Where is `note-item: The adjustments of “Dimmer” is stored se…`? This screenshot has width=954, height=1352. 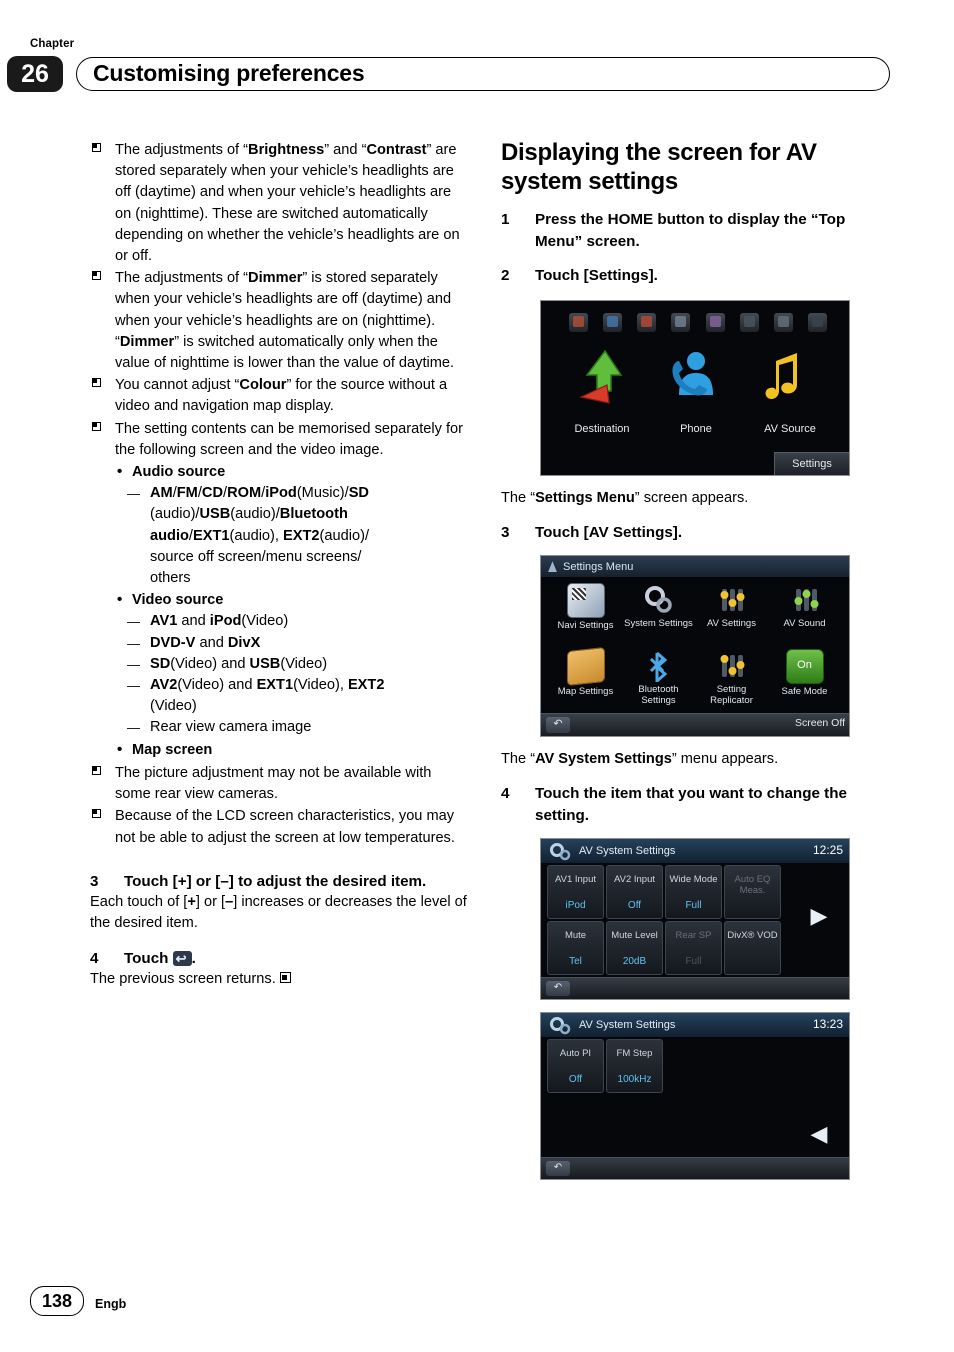 note-item: The adjustments of “Dimmer” is stored se… is located at coordinates (280, 321).